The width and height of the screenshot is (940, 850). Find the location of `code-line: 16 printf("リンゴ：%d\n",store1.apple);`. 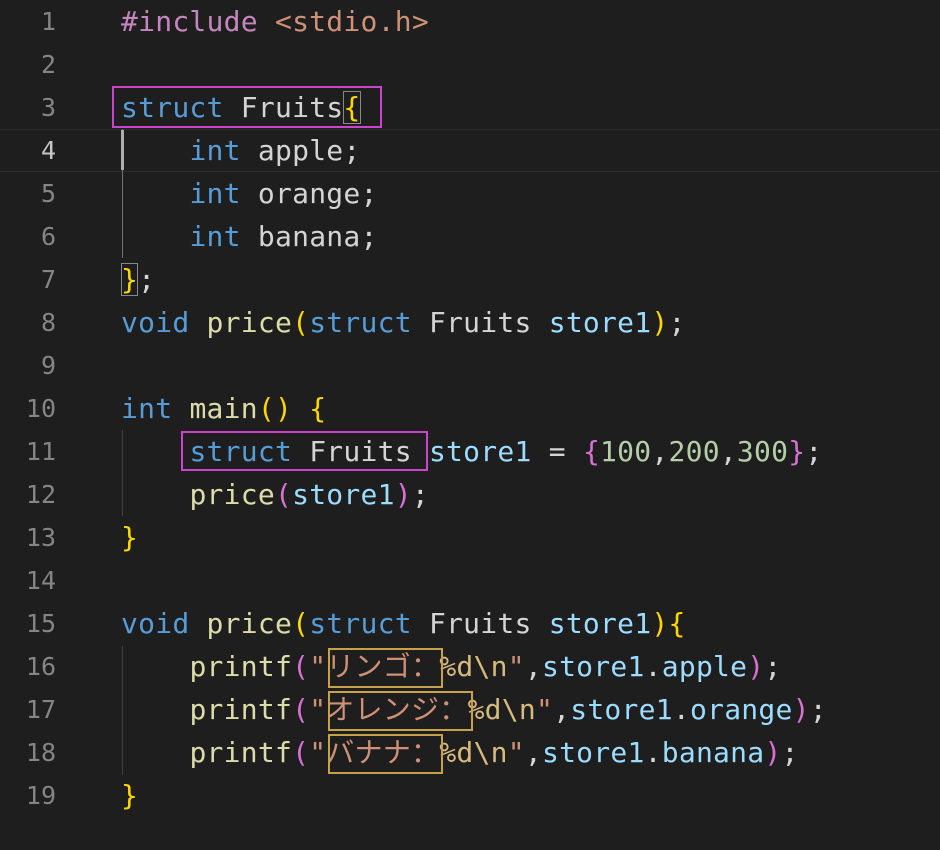

code-line: 16 printf("リンゴ：%d\n",store1.apple); is located at coordinates (470, 666).